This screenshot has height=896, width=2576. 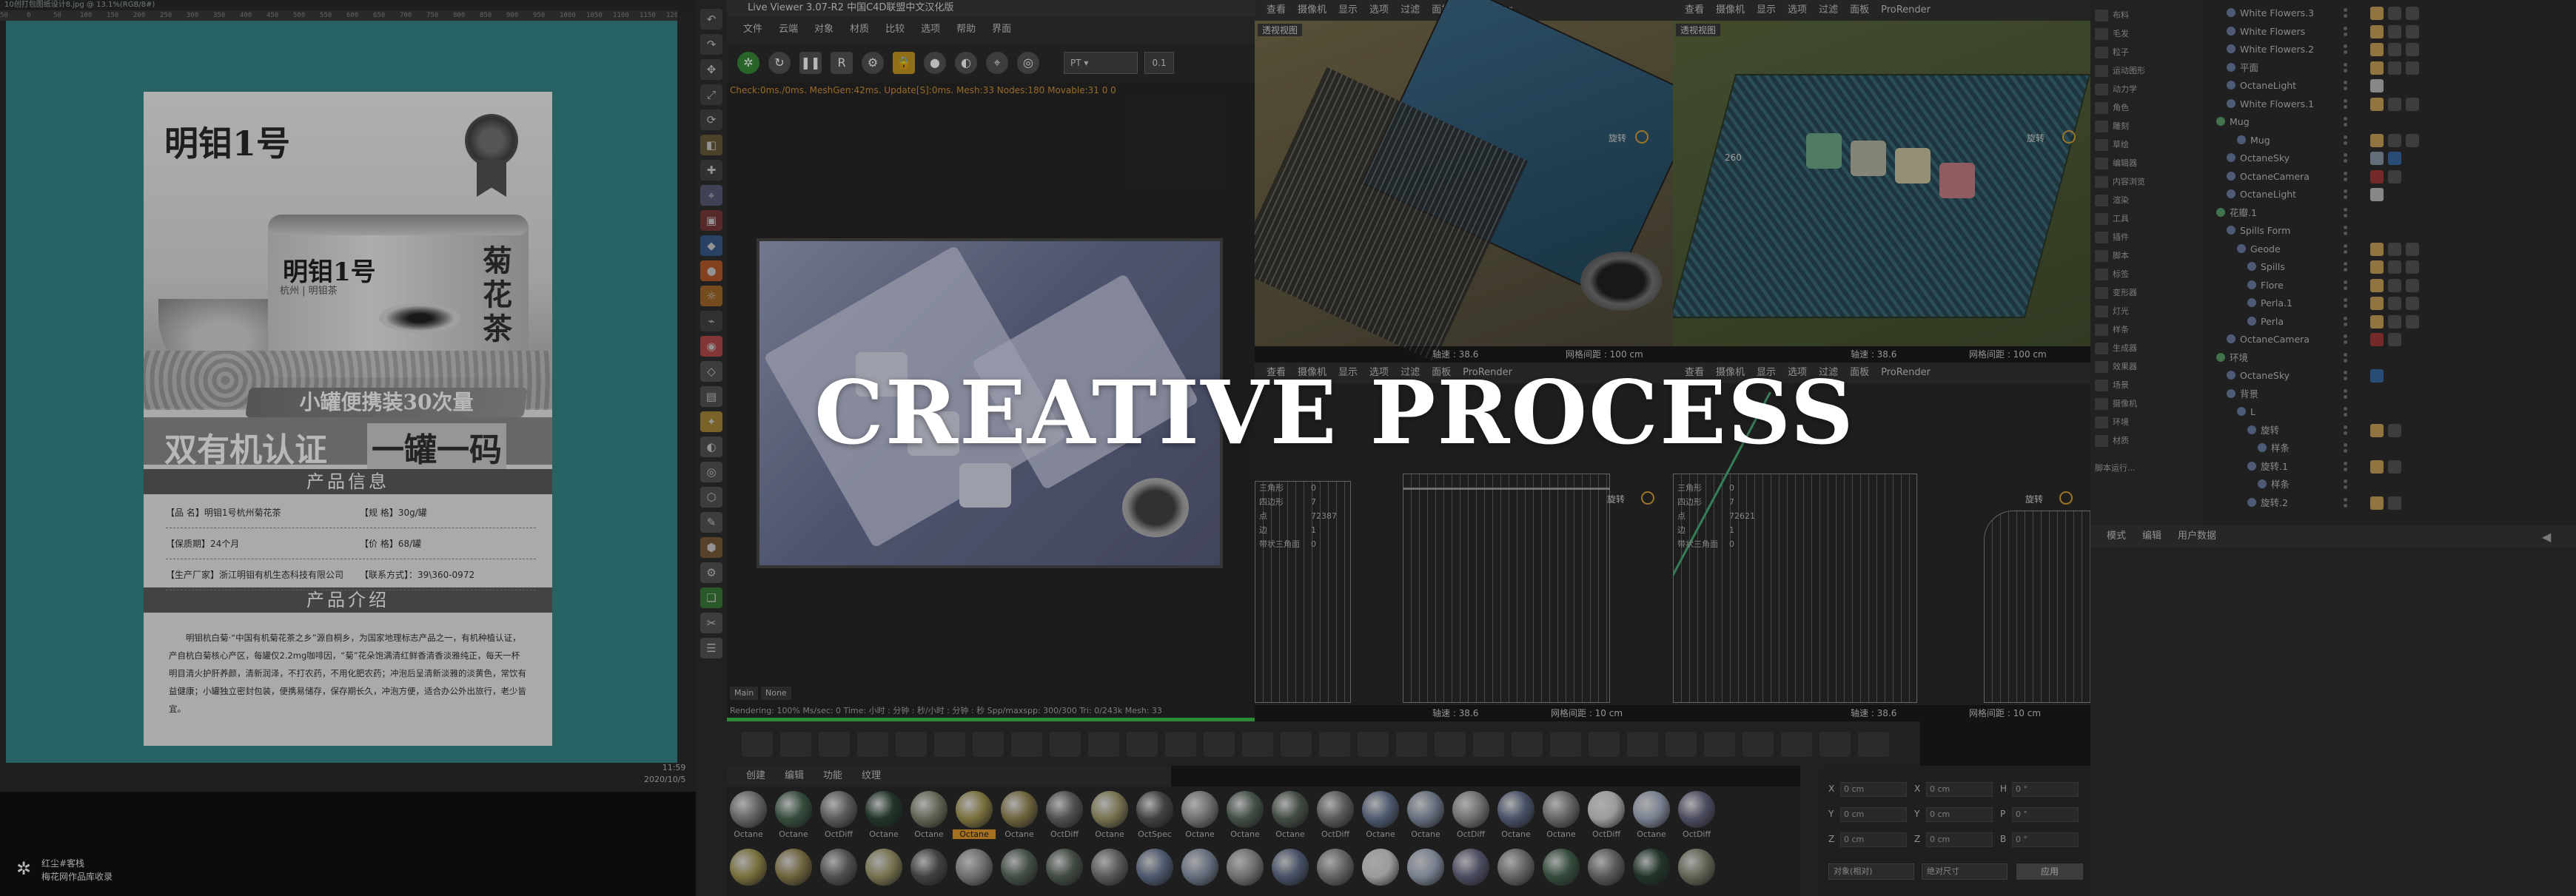 What do you see at coordinates (2388, 322) in the screenshot?
I see `object-row: Perla` at bounding box center [2388, 322].